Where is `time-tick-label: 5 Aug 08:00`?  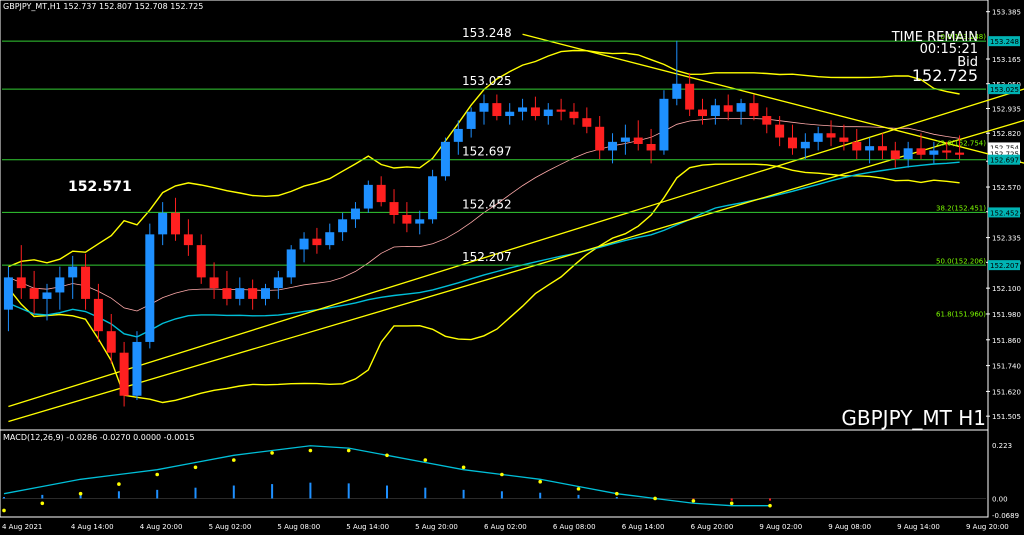 time-tick-label: 5 Aug 08:00 is located at coordinates (298, 527).